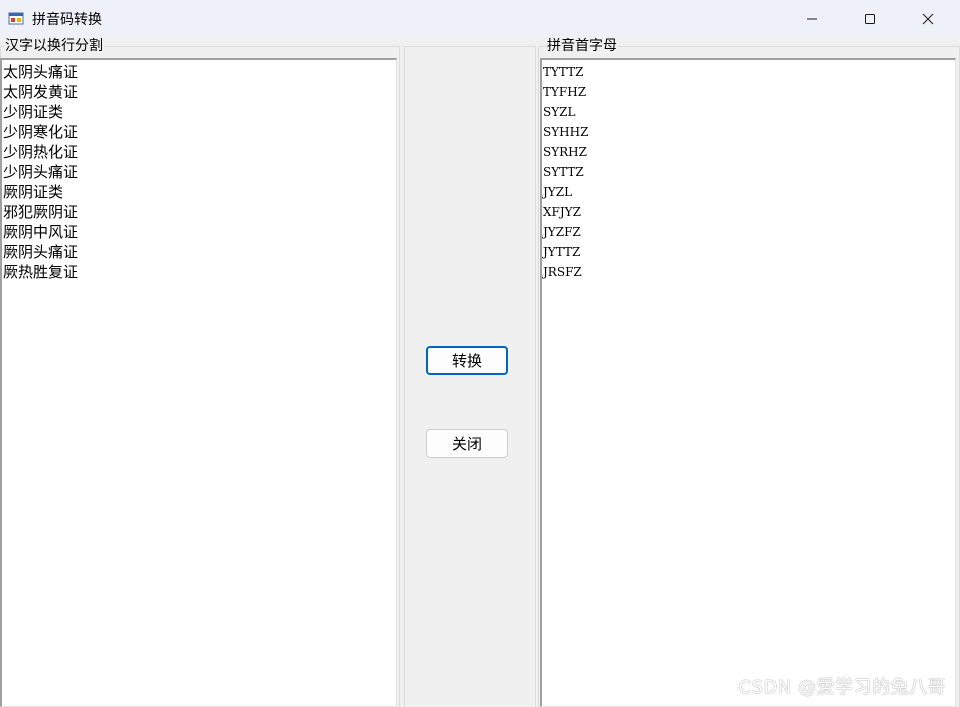 This screenshot has height=707, width=960. Describe the element at coordinates (41, 132) in the screenshot. I see `text-line: 少阴寒化证` at that location.